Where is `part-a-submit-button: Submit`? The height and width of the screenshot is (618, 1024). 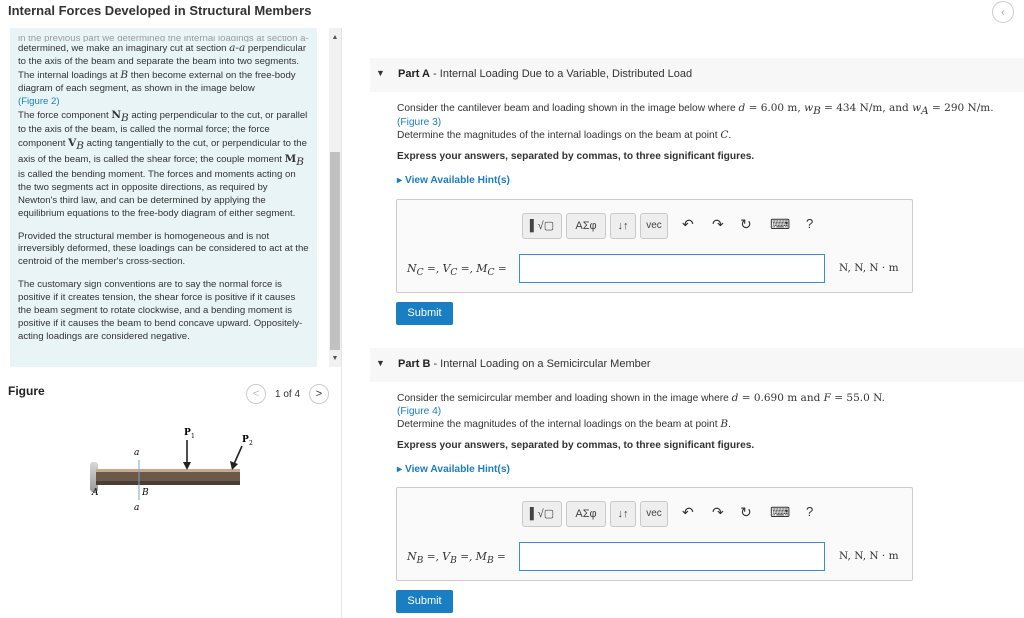
part-a-submit-button: Submit is located at coordinates (424, 313).